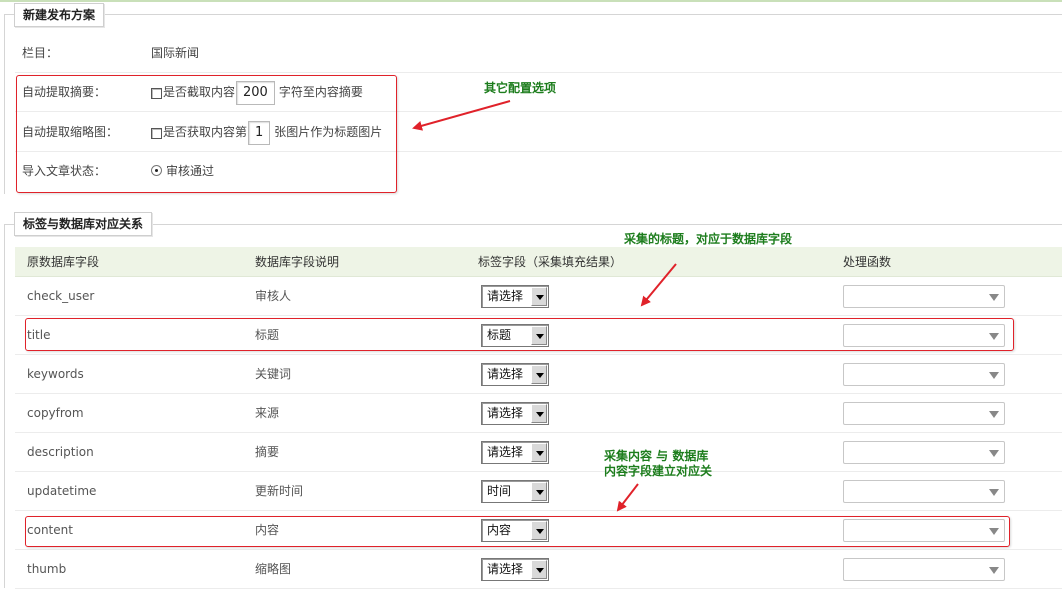 This screenshot has width=1062, height=589. Describe the element at coordinates (461, 115) in the screenshot. I see `arrow-to-options` at that location.